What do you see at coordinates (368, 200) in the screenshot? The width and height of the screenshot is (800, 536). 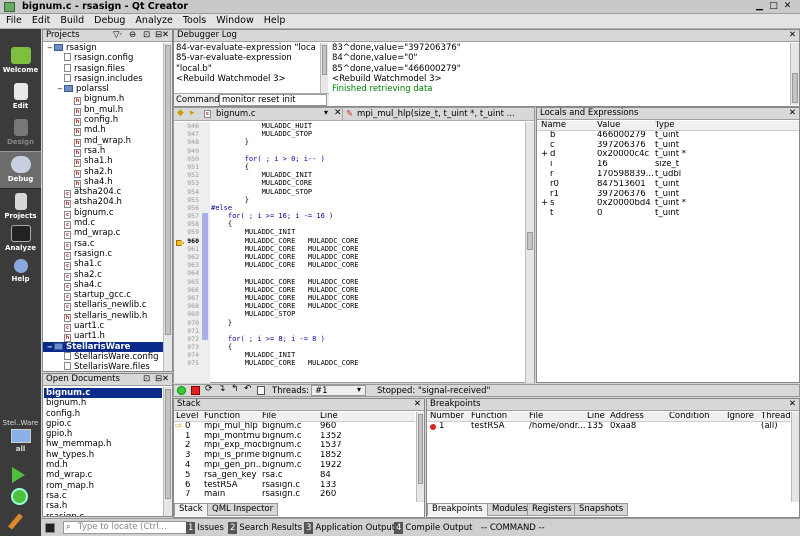 I see `code-line: }` at bounding box center [368, 200].